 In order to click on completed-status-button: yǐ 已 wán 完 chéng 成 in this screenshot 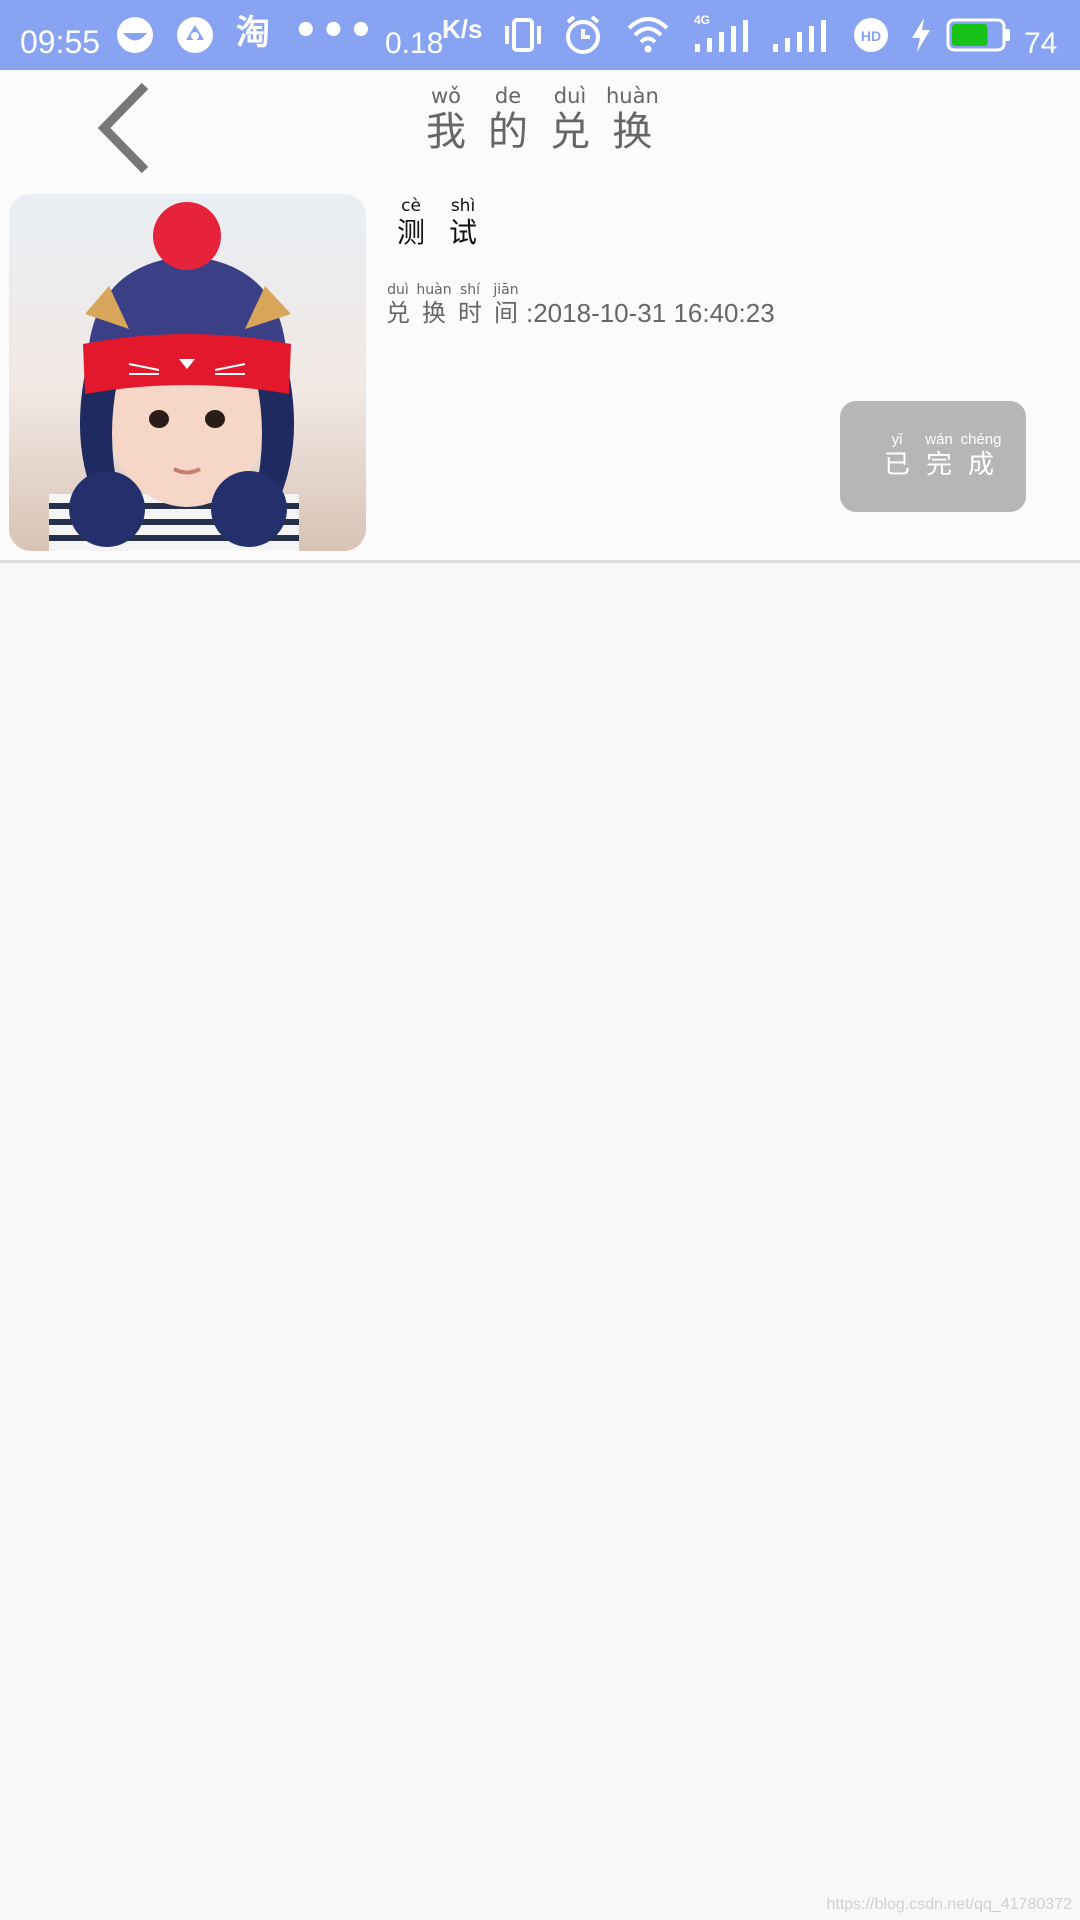, I will do `click(933, 456)`.